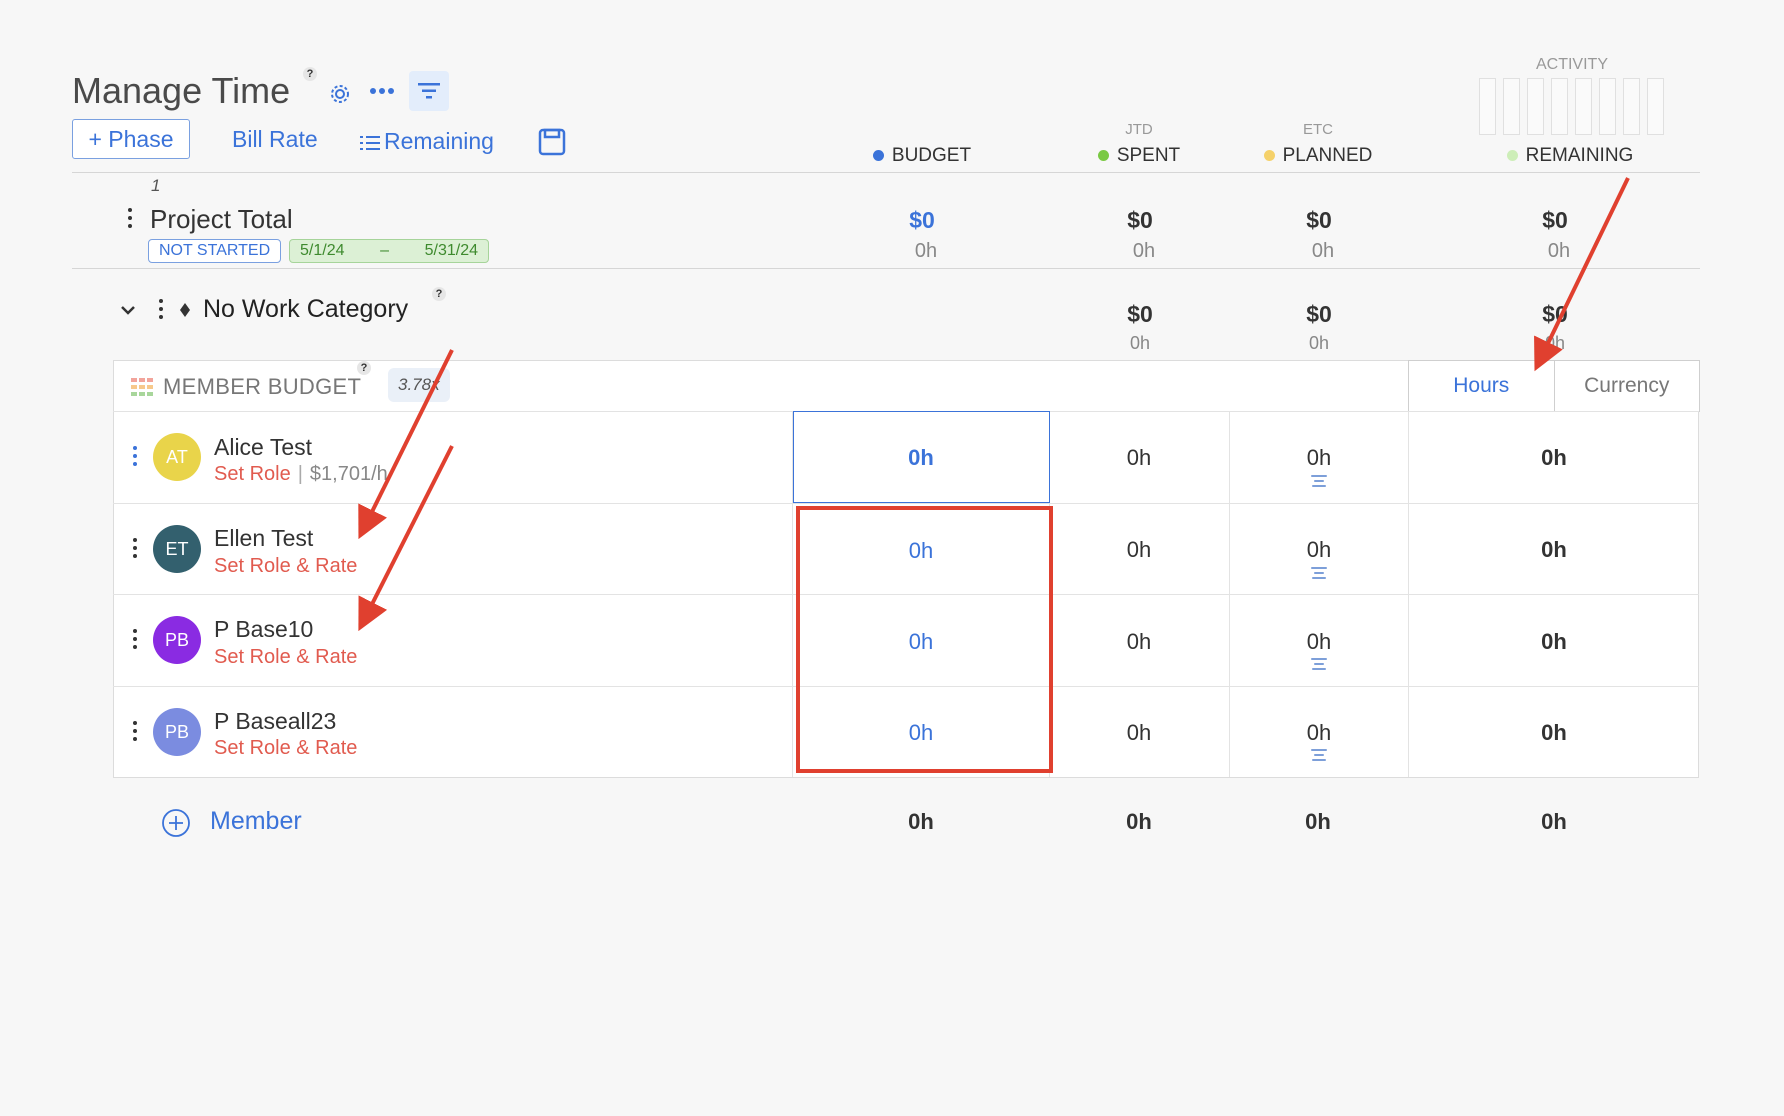 This screenshot has width=1784, height=1116. I want to click on member-budget-label: MEMBER BUDGET, so click(262, 386).